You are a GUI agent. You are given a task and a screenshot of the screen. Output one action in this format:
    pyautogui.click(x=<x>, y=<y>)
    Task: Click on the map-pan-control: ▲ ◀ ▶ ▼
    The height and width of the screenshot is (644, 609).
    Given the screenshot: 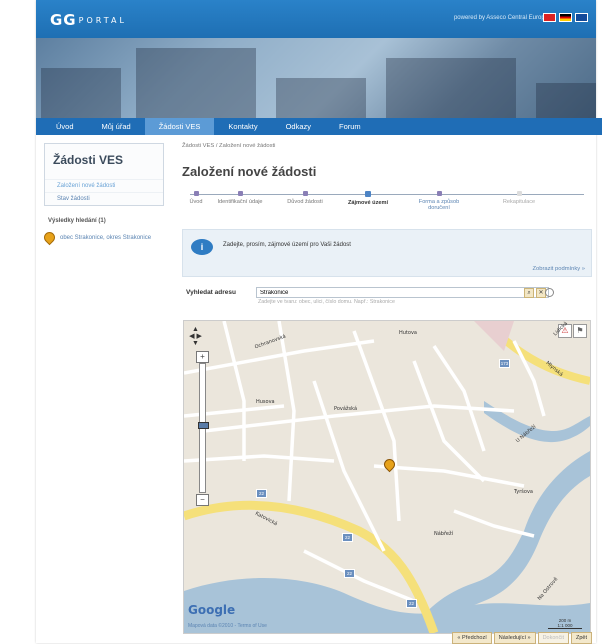 What is the action you would take?
    pyautogui.click(x=195, y=336)
    